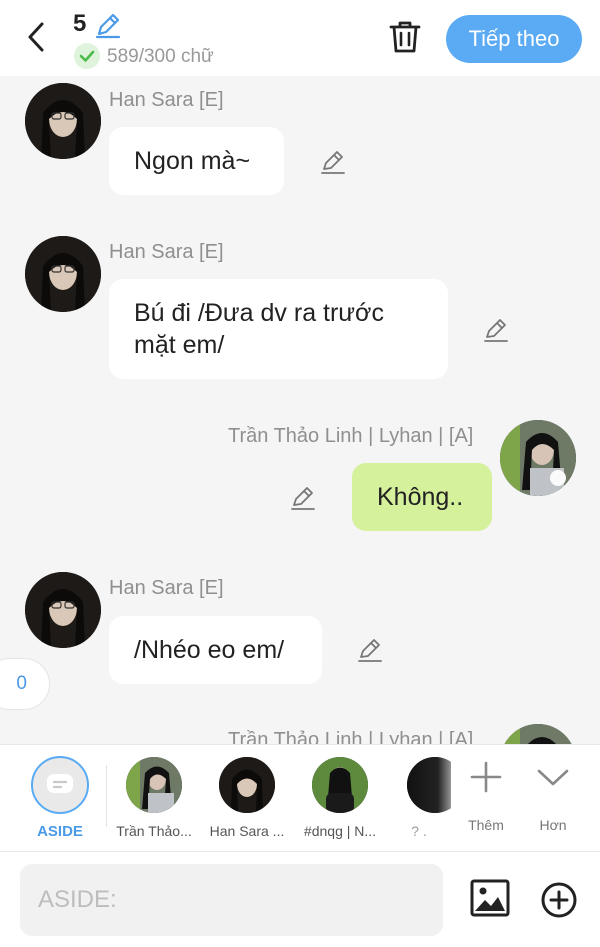 This screenshot has height=947, width=600. What do you see at coordinates (300, 38) in the screenshot?
I see `top-bar: 5 589/300 chữ Tiếp theo` at bounding box center [300, 38].